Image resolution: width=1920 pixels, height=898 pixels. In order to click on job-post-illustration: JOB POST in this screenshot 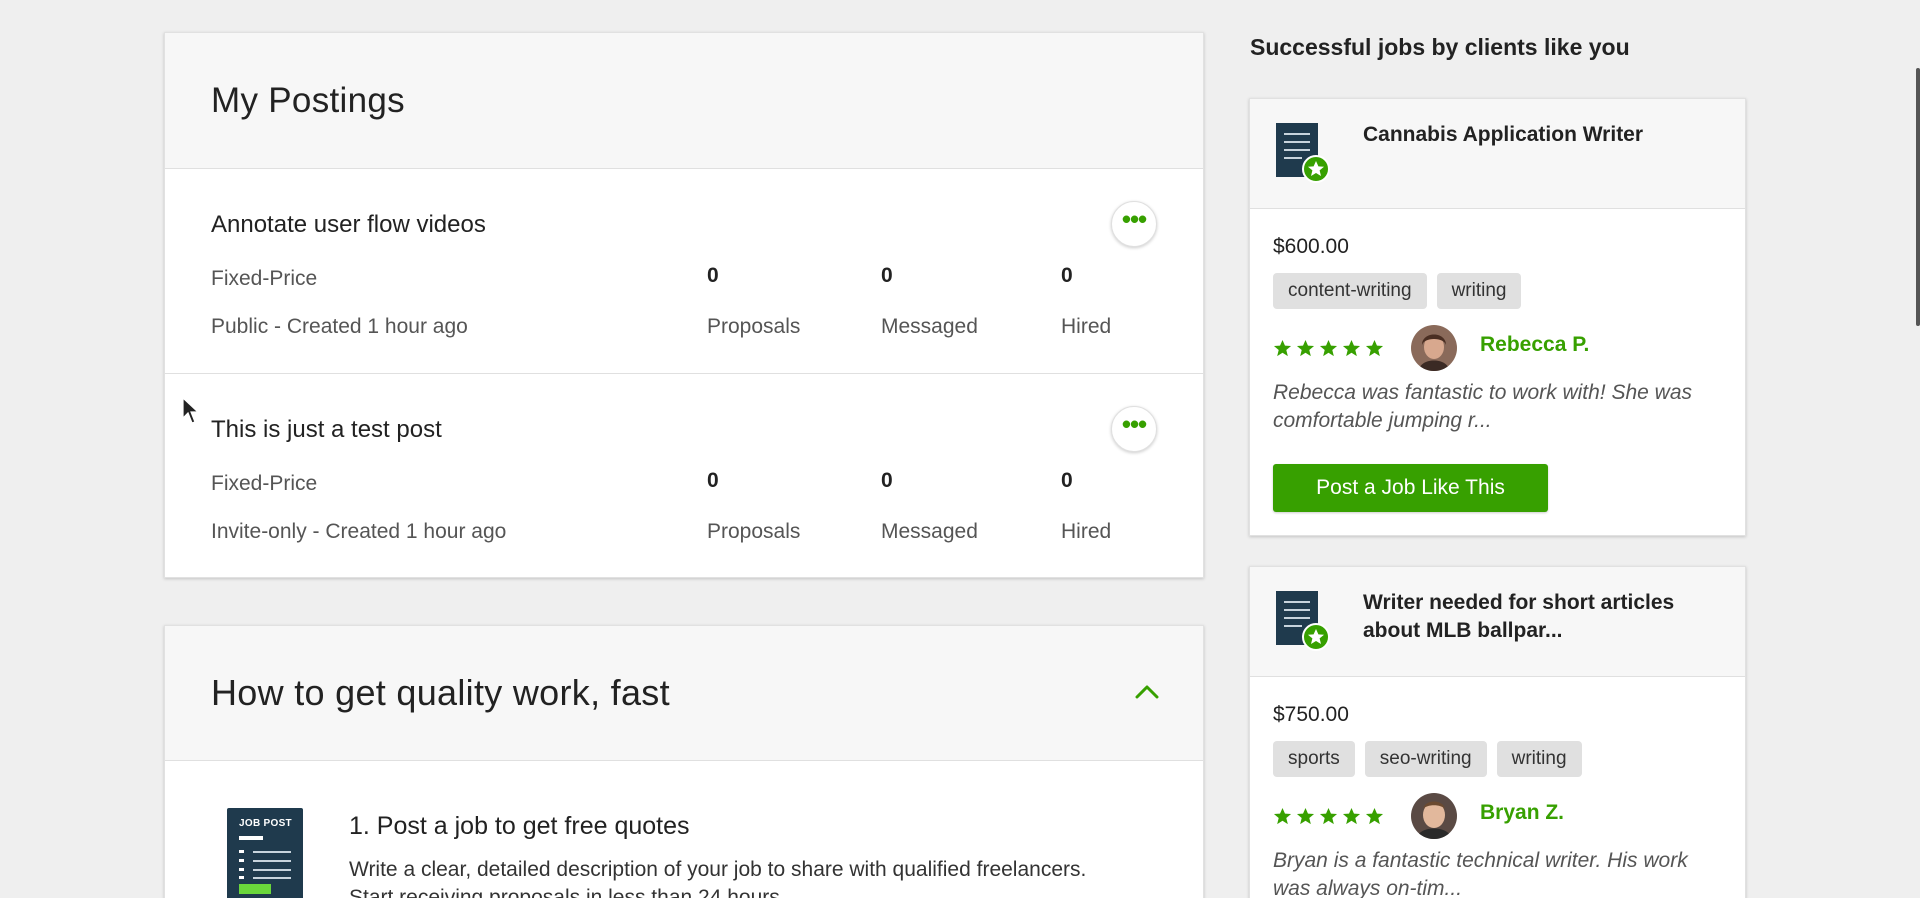, I will do `click(265, 853)`.